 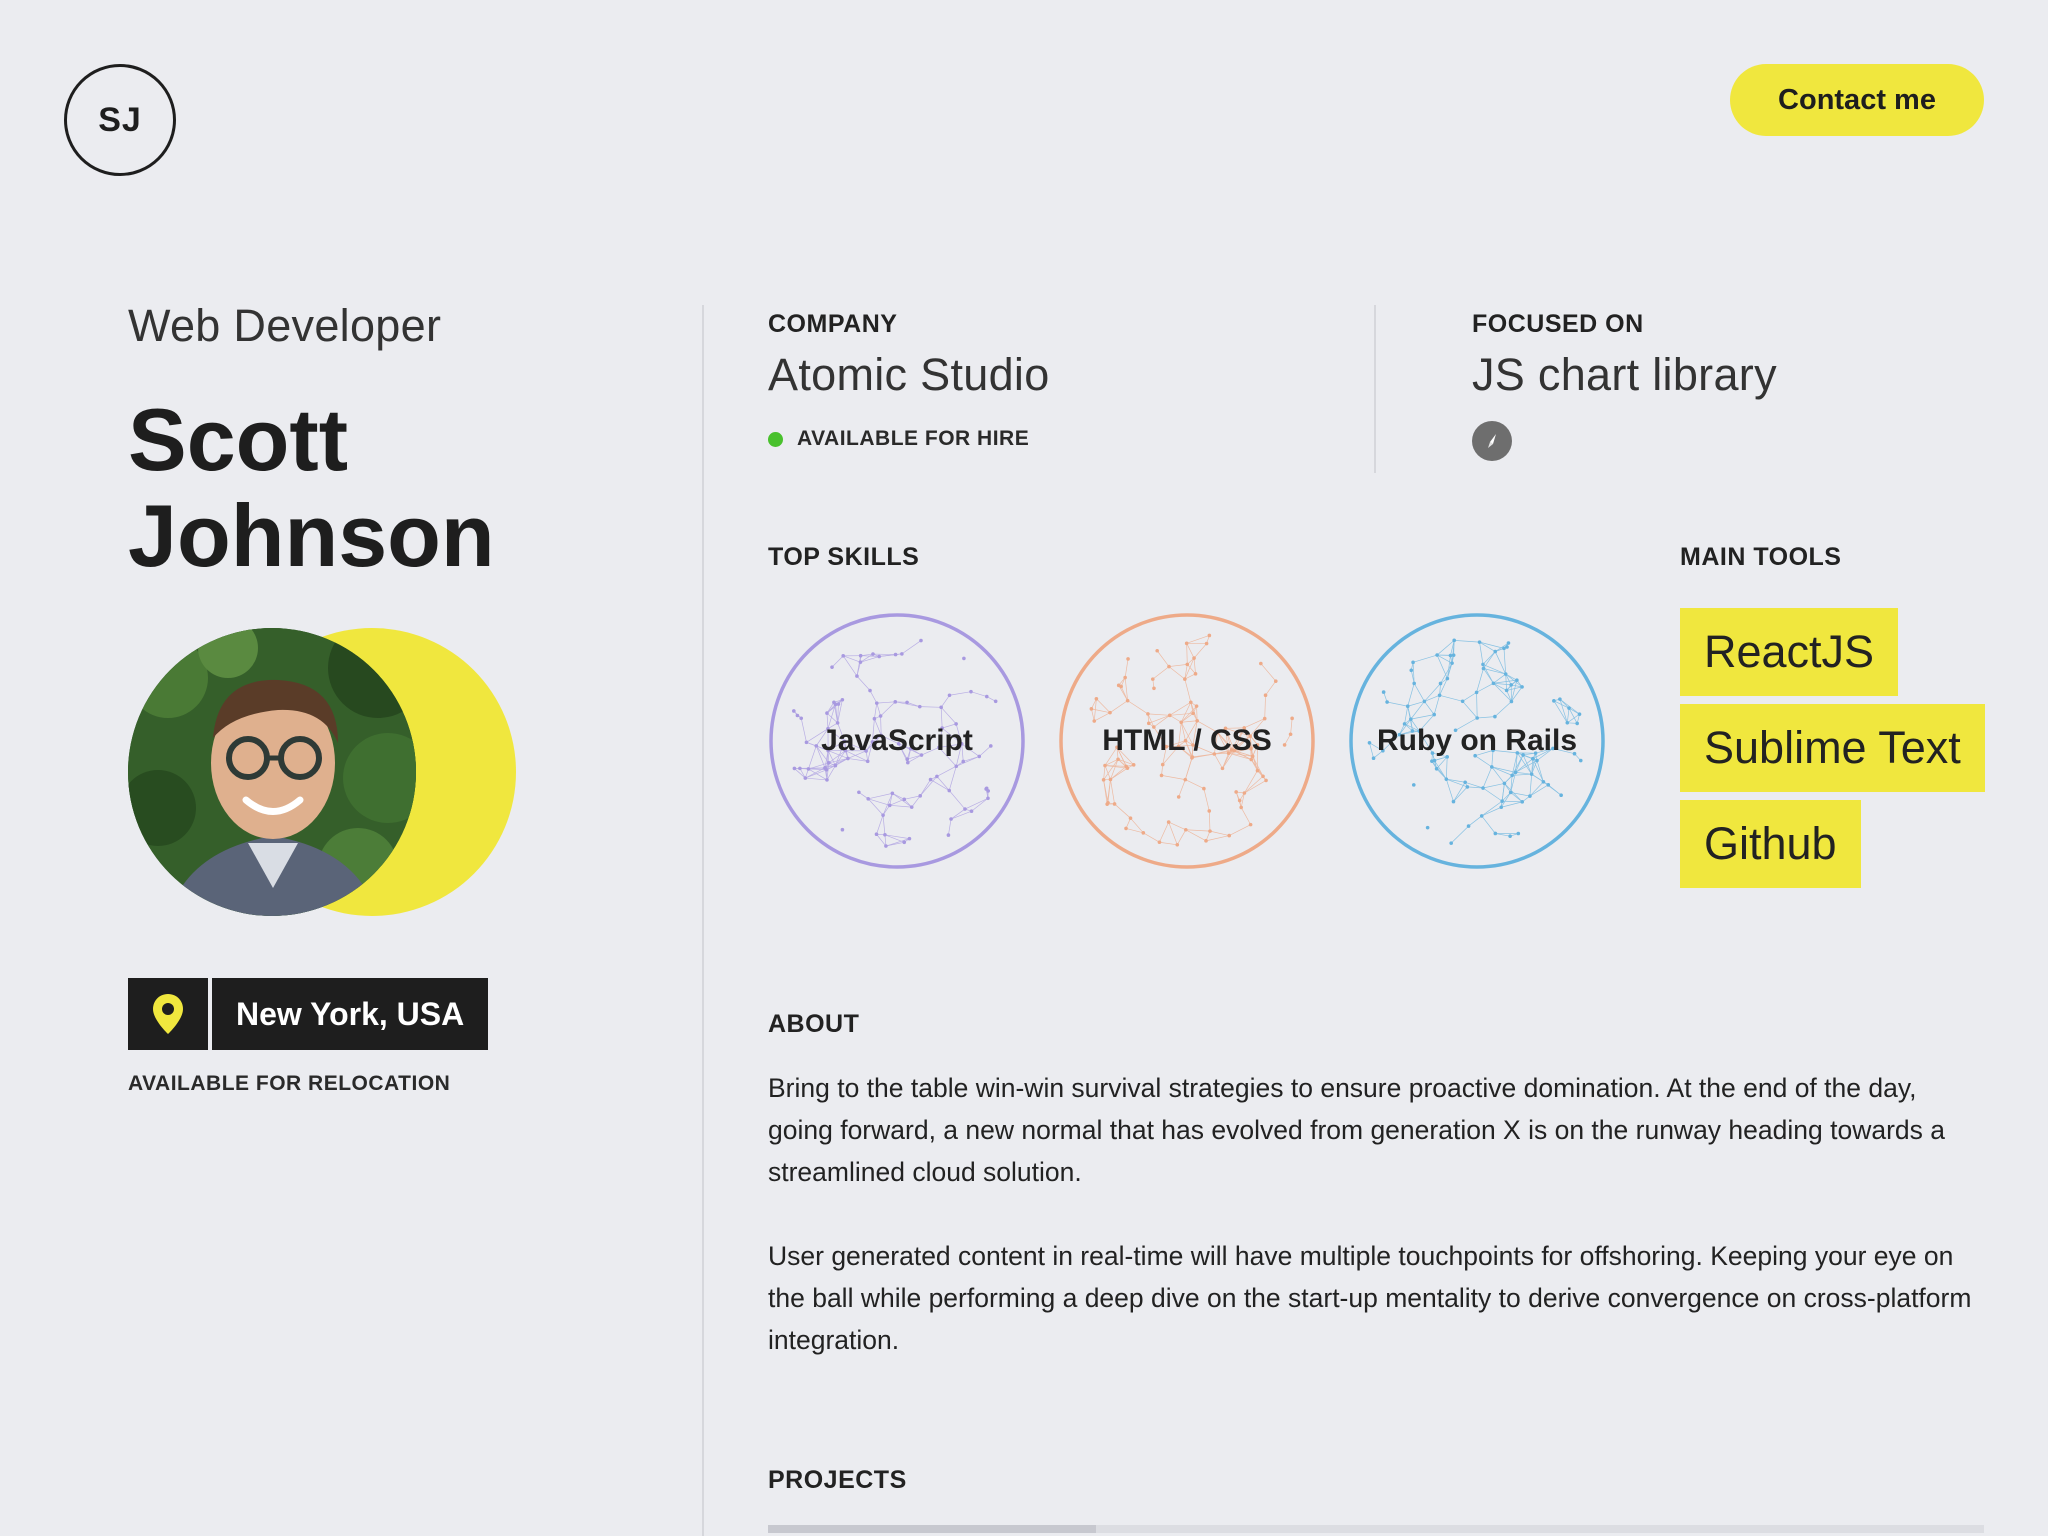 I want to click on hire-status-text: AVAILABLE FOR HIRE, so click(x=913, y=438).